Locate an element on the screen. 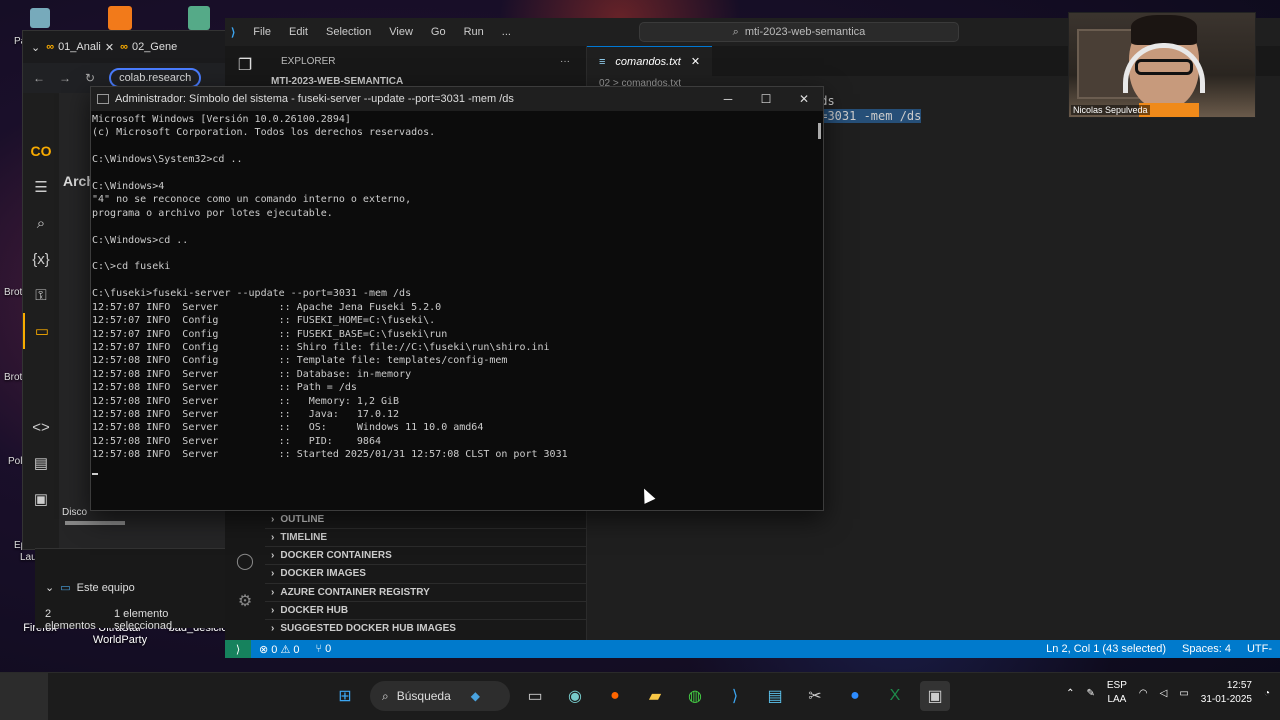 Image resolution: width=1280 pixels, height=720 pixels. back-icon: ← is located at coordinates (39, 78).